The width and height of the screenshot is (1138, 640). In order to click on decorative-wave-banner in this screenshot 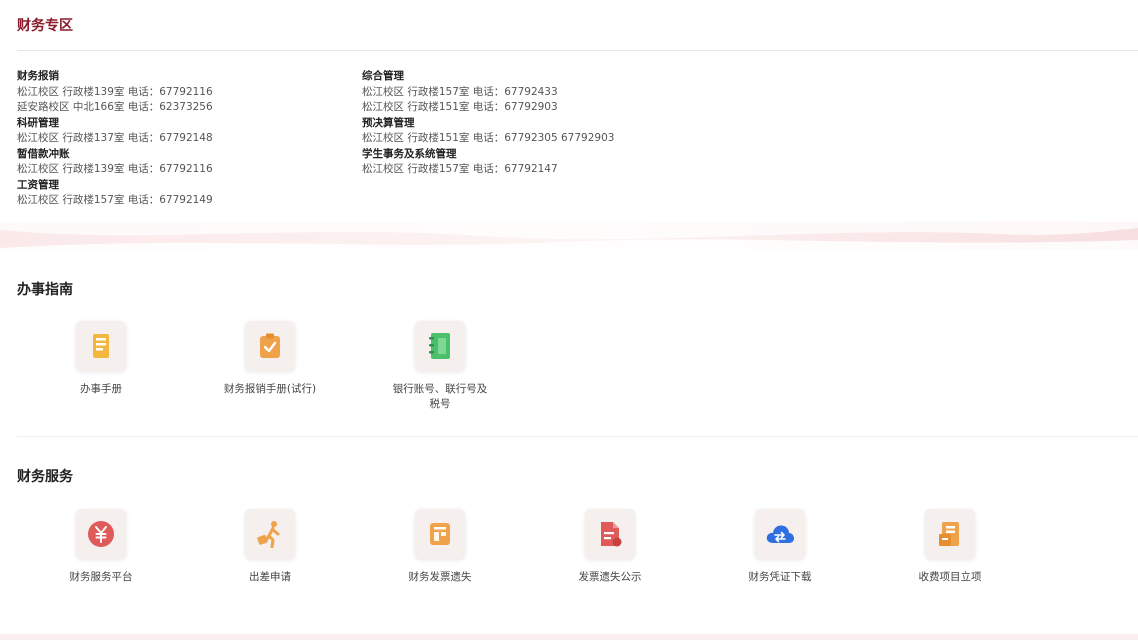, I will do `click(569, 236)`.